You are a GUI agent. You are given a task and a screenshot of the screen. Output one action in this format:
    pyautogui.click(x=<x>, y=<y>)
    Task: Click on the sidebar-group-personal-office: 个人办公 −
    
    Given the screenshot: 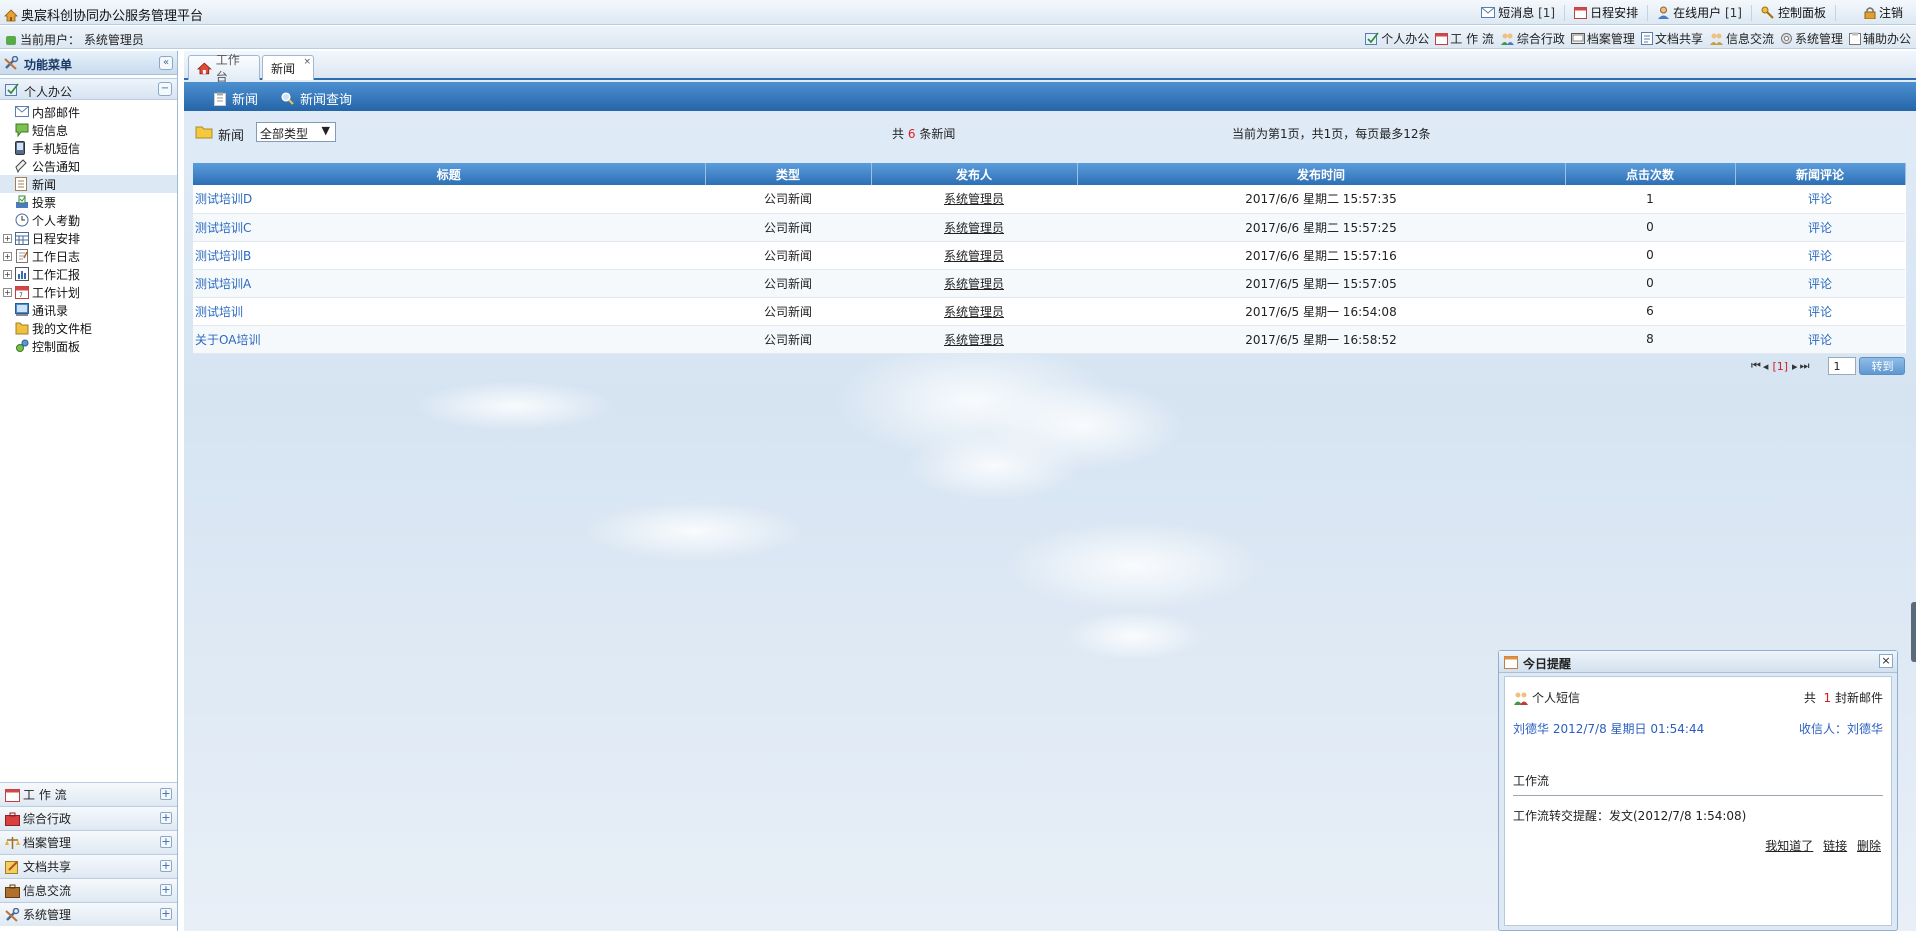 What is the action you would take?
    pyautogui.click(x=88, y=89)
    